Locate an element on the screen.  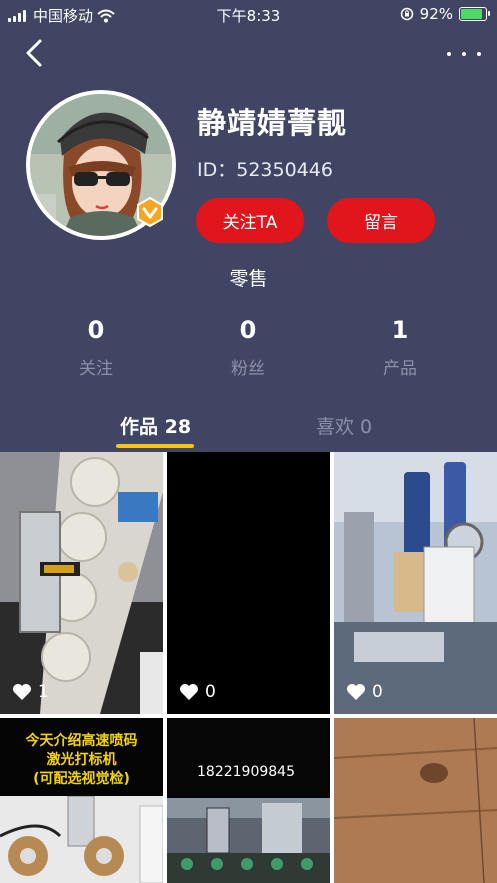
stat-following: 0 关注 is located at coordinates (96, 347).